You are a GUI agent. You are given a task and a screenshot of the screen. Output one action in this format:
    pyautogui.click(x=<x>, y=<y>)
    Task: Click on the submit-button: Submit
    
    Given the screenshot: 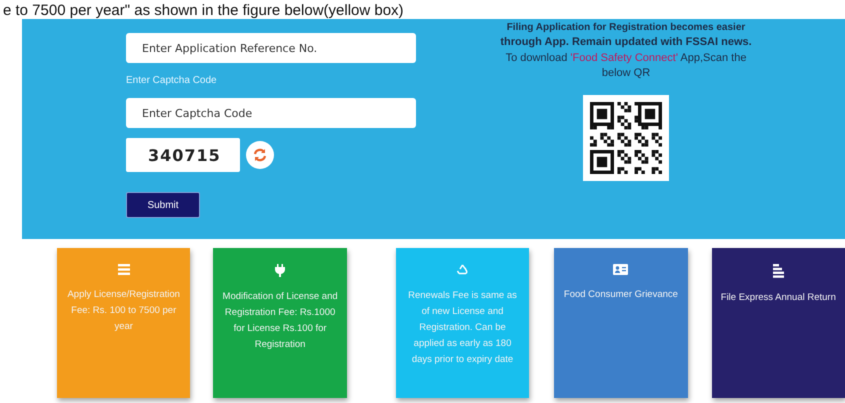 What is the action you would take?
    pyautogui.click(x=163, y=205)
    